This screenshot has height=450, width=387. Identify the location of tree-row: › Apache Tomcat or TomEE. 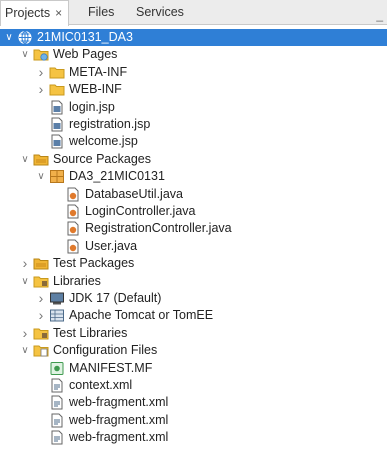
(193, 315).